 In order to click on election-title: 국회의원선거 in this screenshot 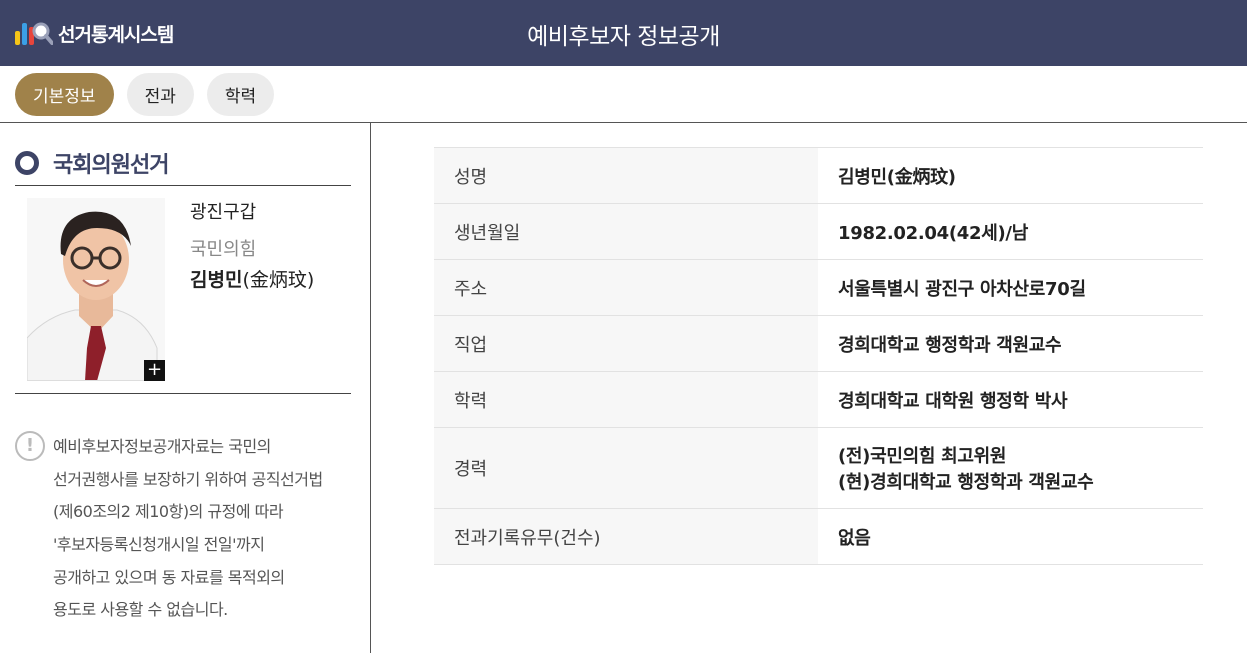, I will do `click(111, 165)`.